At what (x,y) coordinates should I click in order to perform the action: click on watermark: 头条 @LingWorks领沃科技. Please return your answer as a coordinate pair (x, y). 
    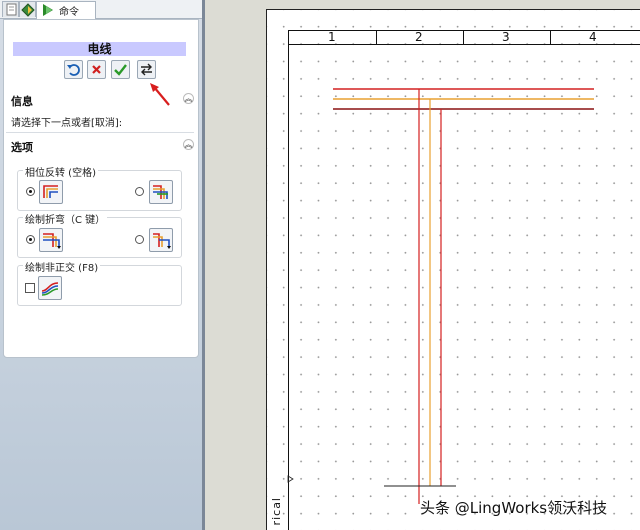
    Looking at the image, I should click on (514, 508).